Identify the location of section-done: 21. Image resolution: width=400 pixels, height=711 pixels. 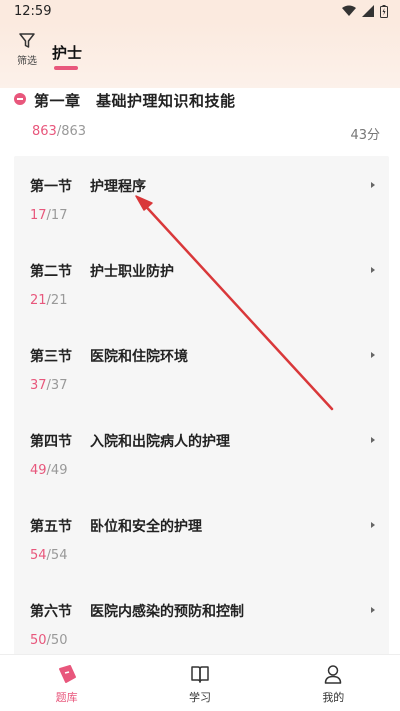
(38, 300).